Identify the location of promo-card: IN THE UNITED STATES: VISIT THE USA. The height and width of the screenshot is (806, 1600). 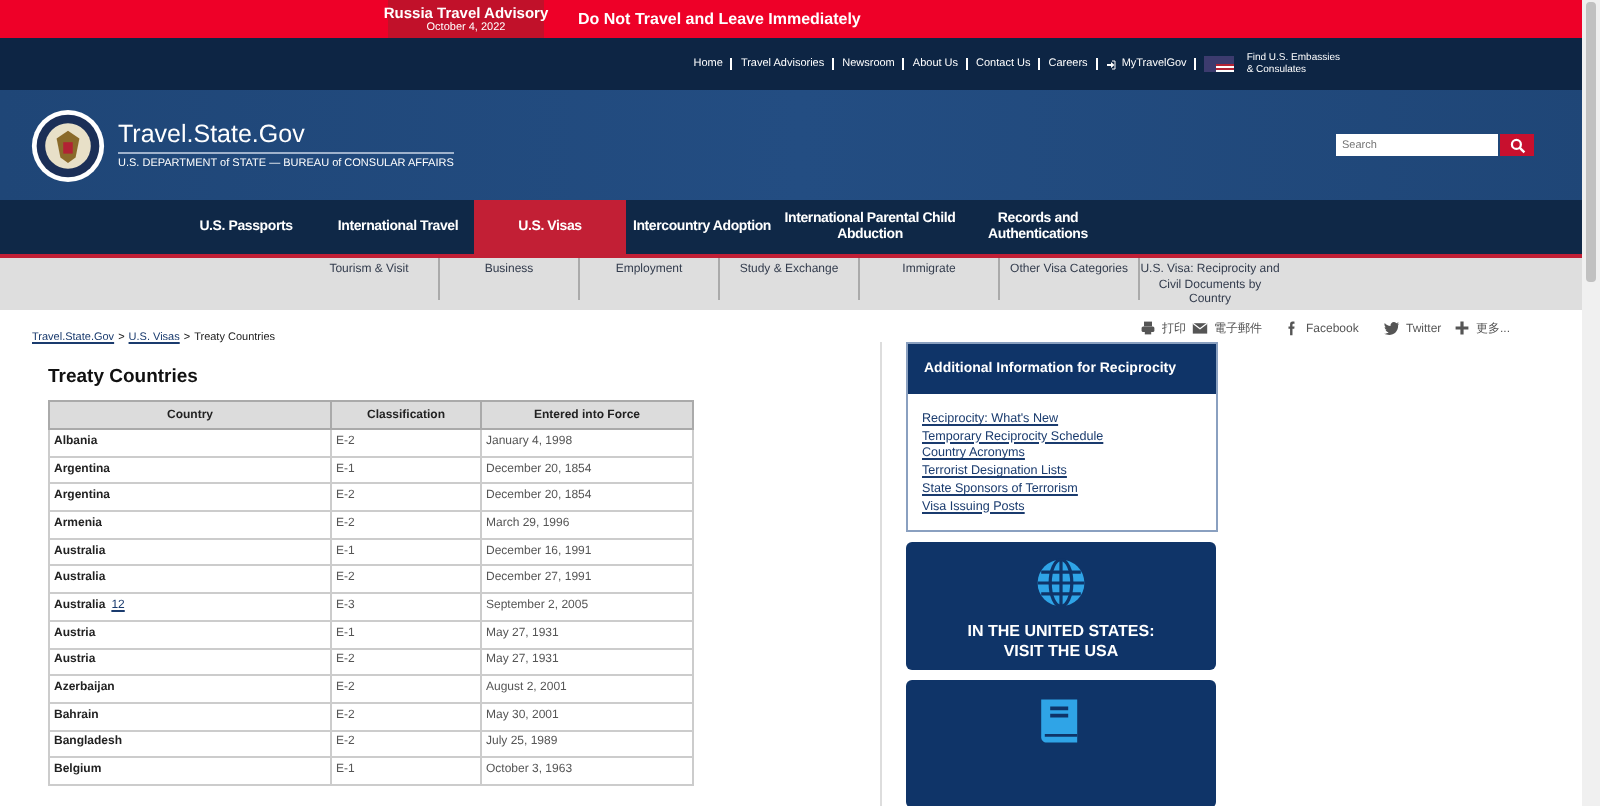
(1061, 606).